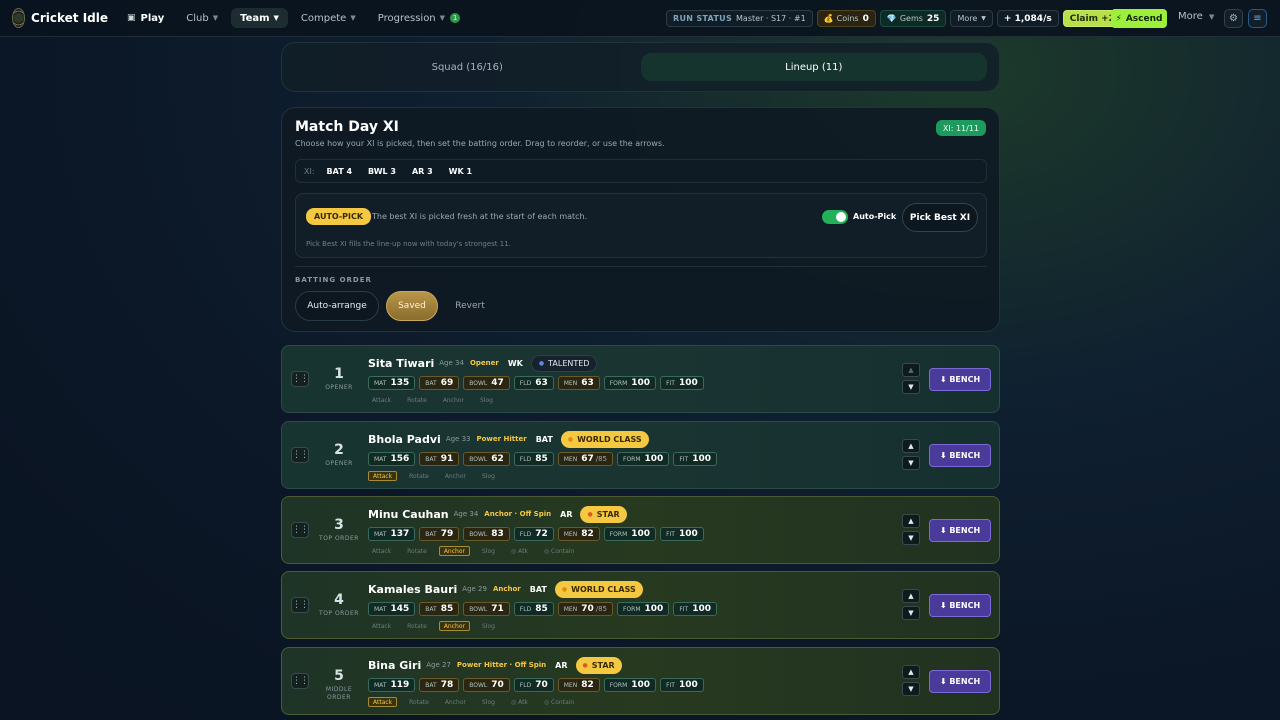 This screenshot has height=720, width=1280. I want to click on stat-value: 156, so click(400, 459).